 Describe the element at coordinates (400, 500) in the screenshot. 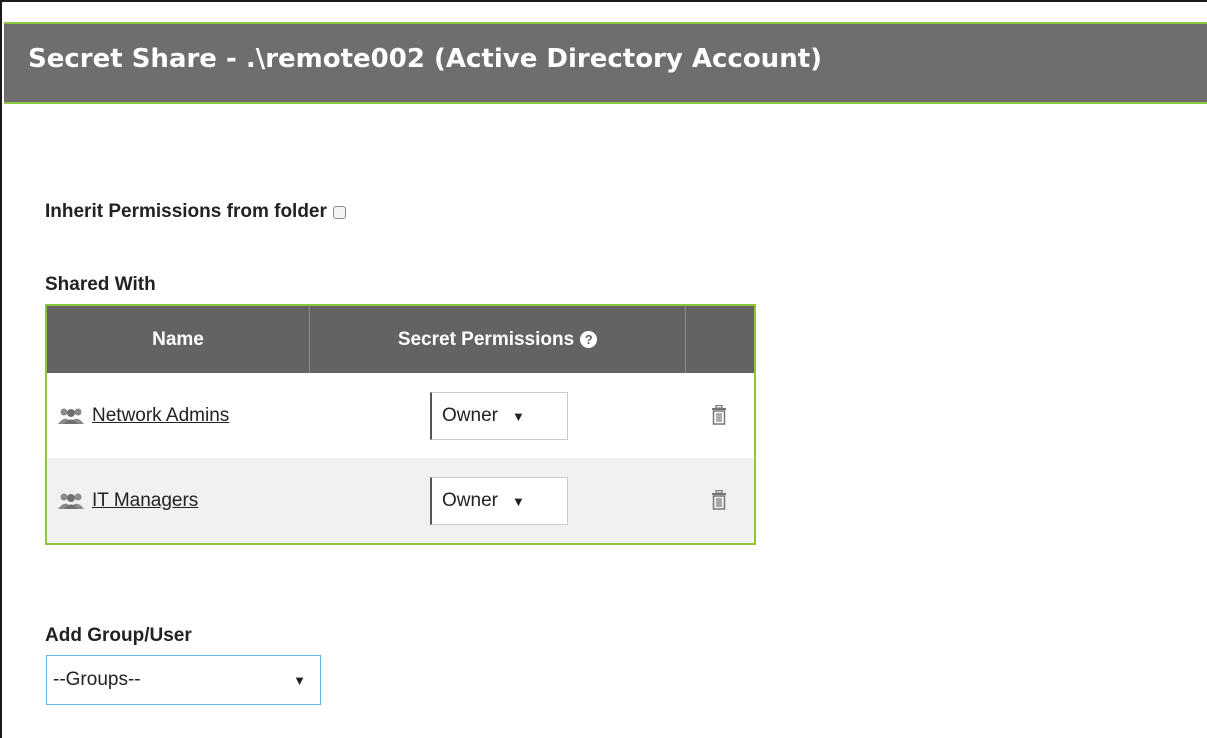

I see `table-row: IT Managers Owner ▼` at that location.